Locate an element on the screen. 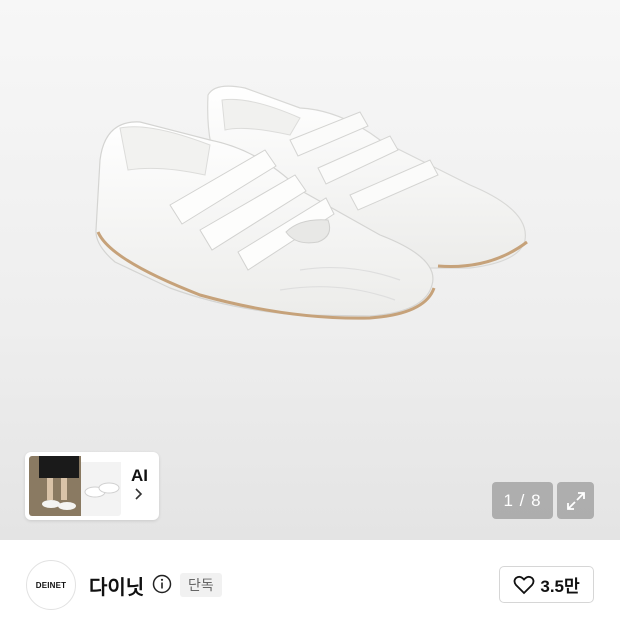  expand-icon is located at coordinates (575, 500).